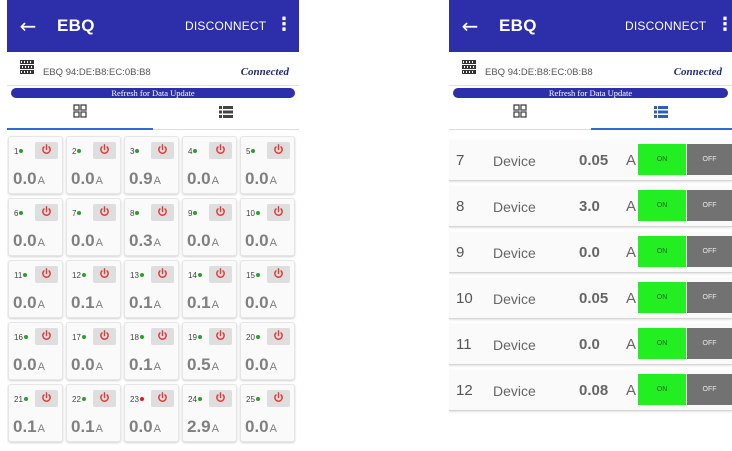 This screenshot has height=451, width=732. I want to click on channel-number: 24, so click(195, 399).